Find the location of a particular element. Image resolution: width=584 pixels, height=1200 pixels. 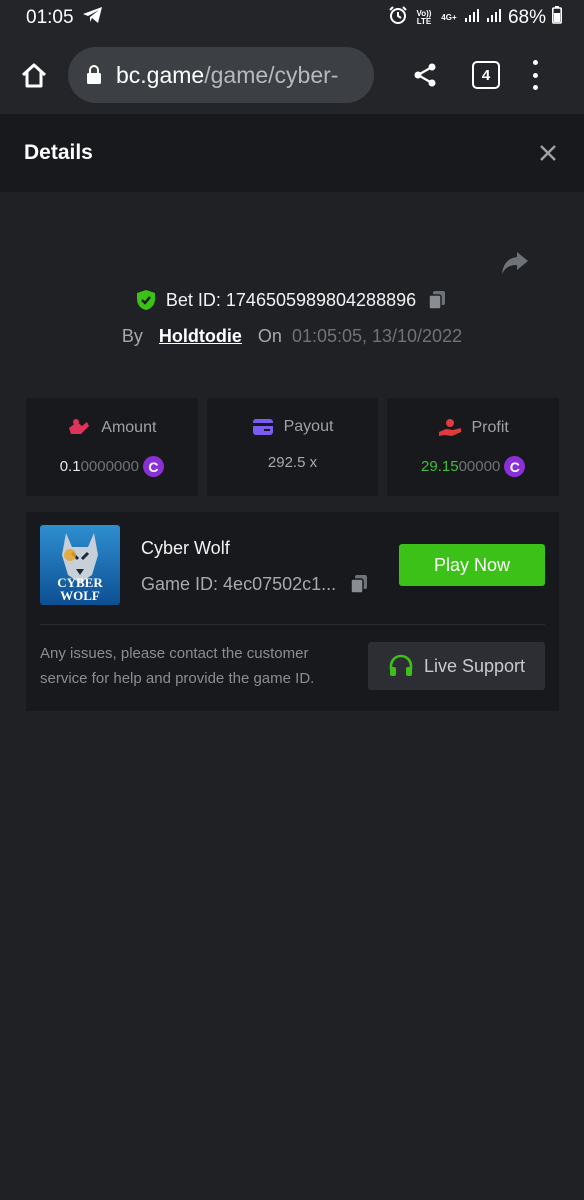

page-title: Details is located at coordinates (58, 152).